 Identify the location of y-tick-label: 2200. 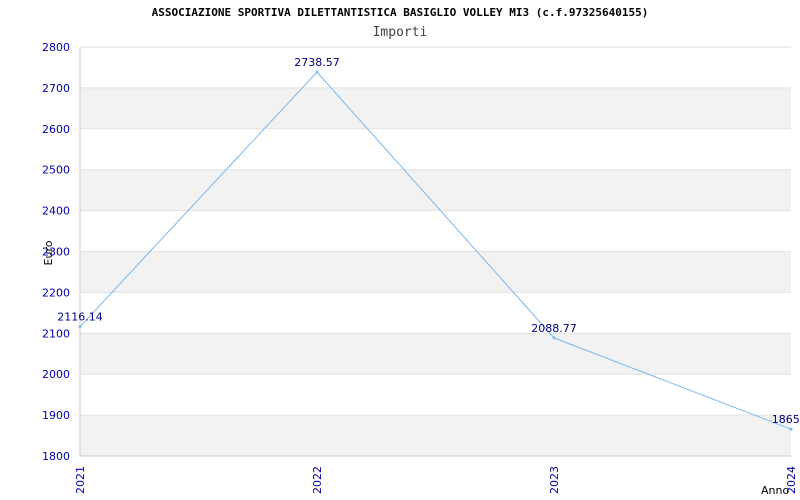
(56, 292).